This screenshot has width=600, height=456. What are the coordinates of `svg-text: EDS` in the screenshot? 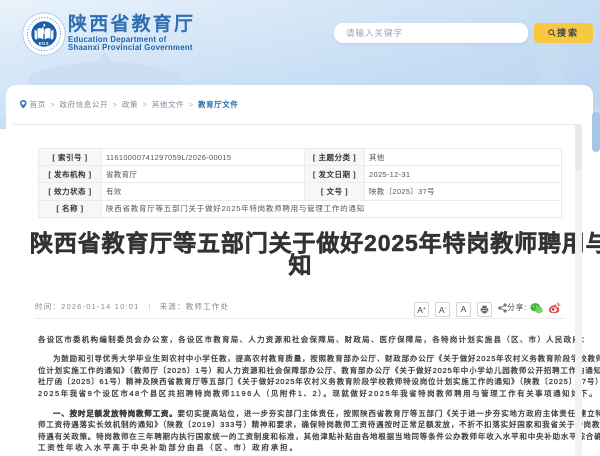 It's located at (44, 43).